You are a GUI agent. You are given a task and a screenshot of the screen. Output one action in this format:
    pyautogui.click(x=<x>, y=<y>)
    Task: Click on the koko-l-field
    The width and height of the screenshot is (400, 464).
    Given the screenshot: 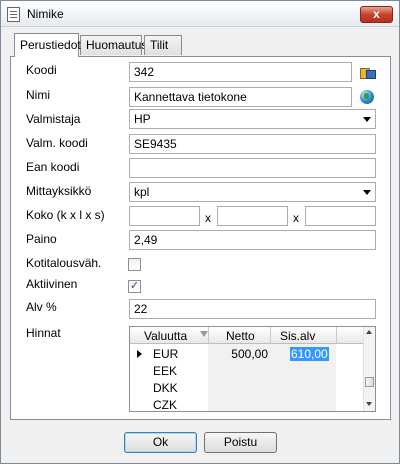 What is the action you would take?
    pyautogui.click(x=252, y=216)
    